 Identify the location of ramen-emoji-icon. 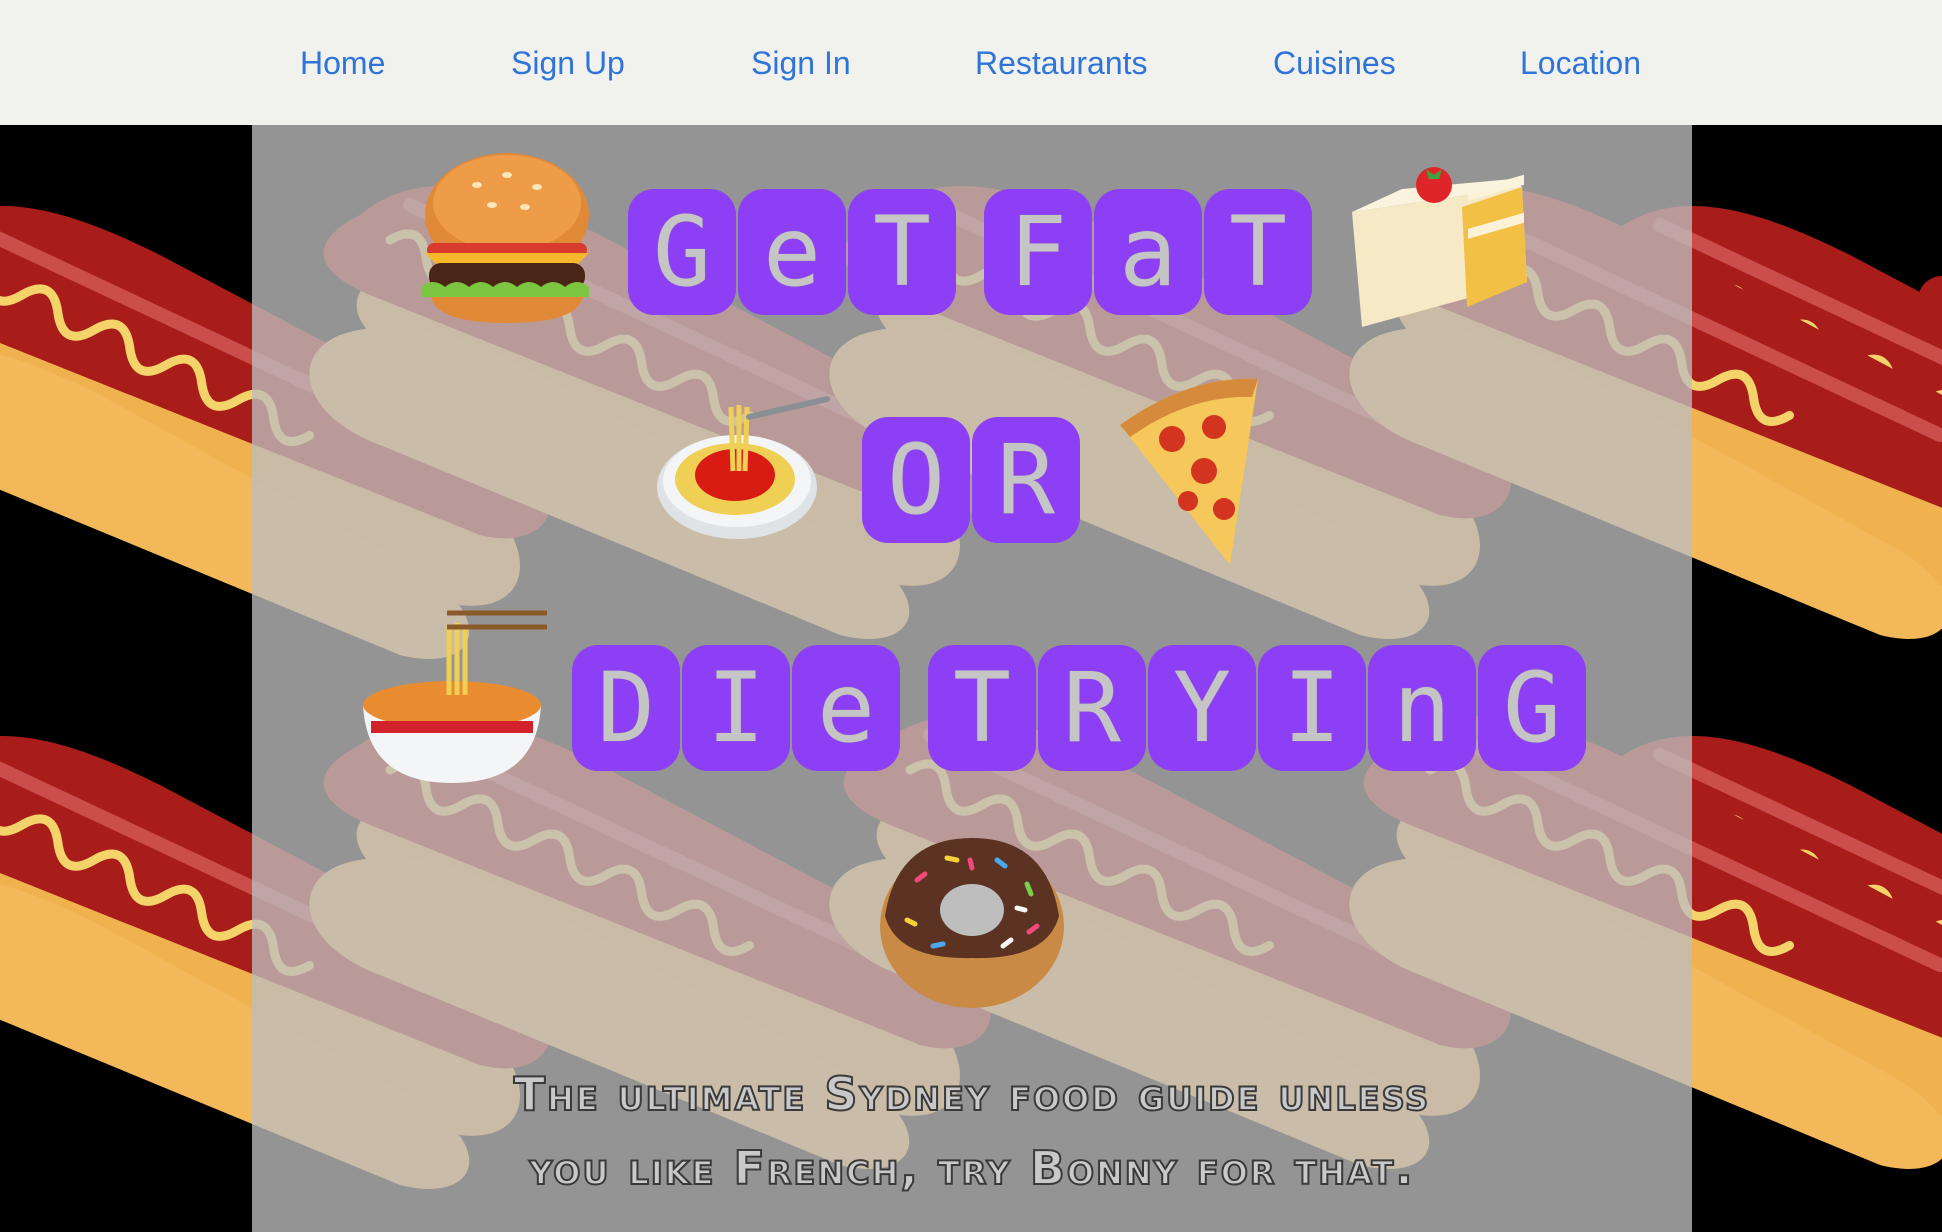
(455, 696).